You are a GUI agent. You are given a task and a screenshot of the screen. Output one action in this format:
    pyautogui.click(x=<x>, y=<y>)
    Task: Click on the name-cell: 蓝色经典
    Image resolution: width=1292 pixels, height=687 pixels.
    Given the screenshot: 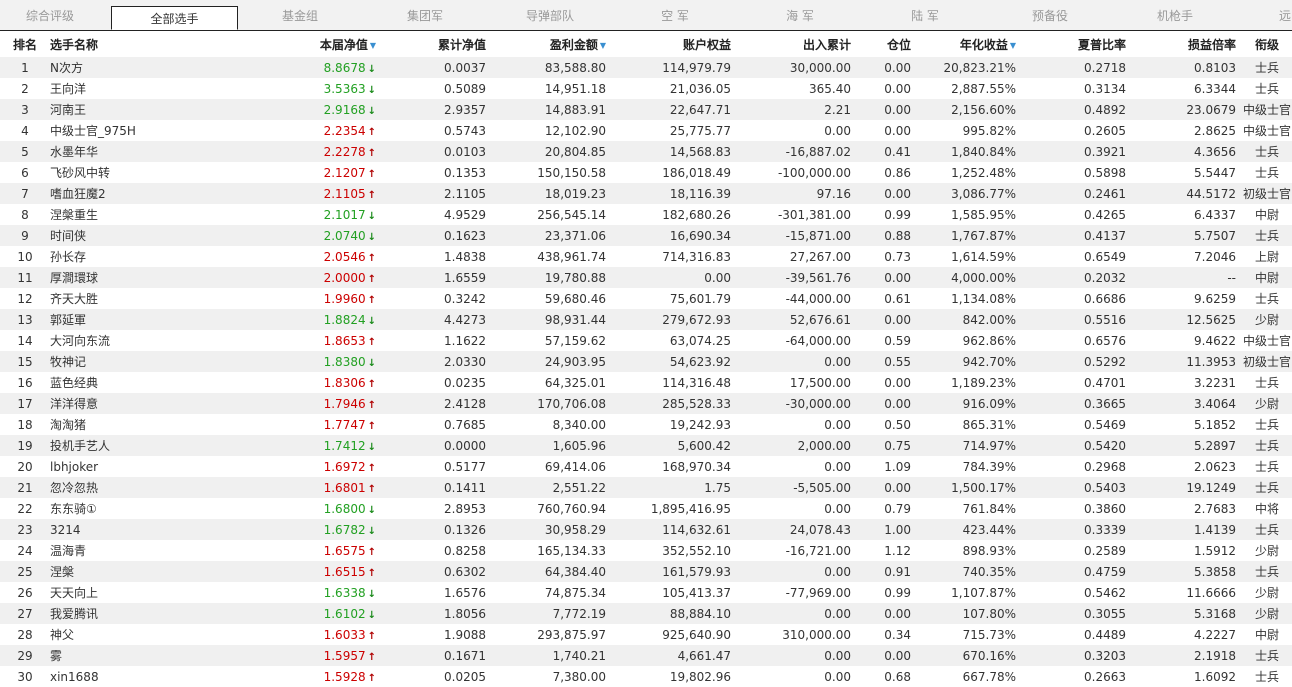 What is the action you would take?
    pyautogui.click(x=150, y=382)
    